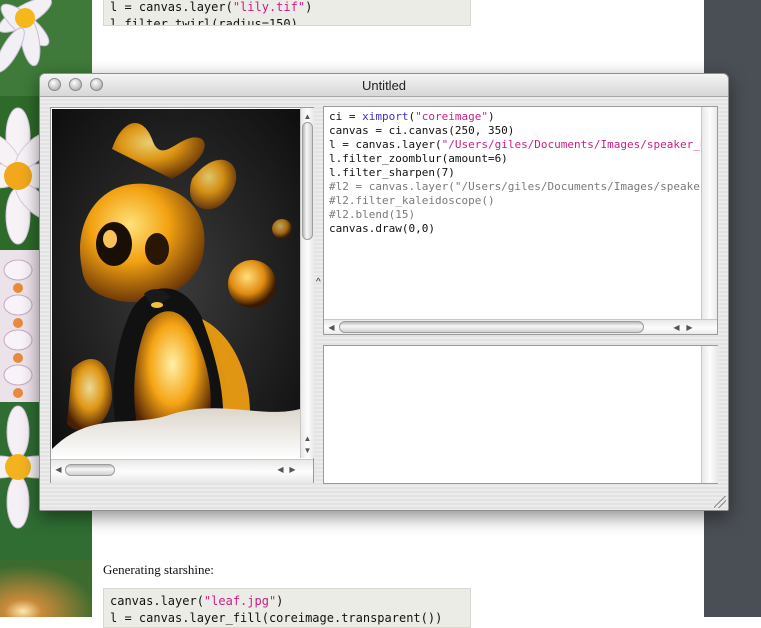 The image size is (761, 628). What do you see at coordinates (523, 159) in the screenshot?
I see `code-line: l.filter_zoomblur(amount=6)` at bounding box center [523, 159].